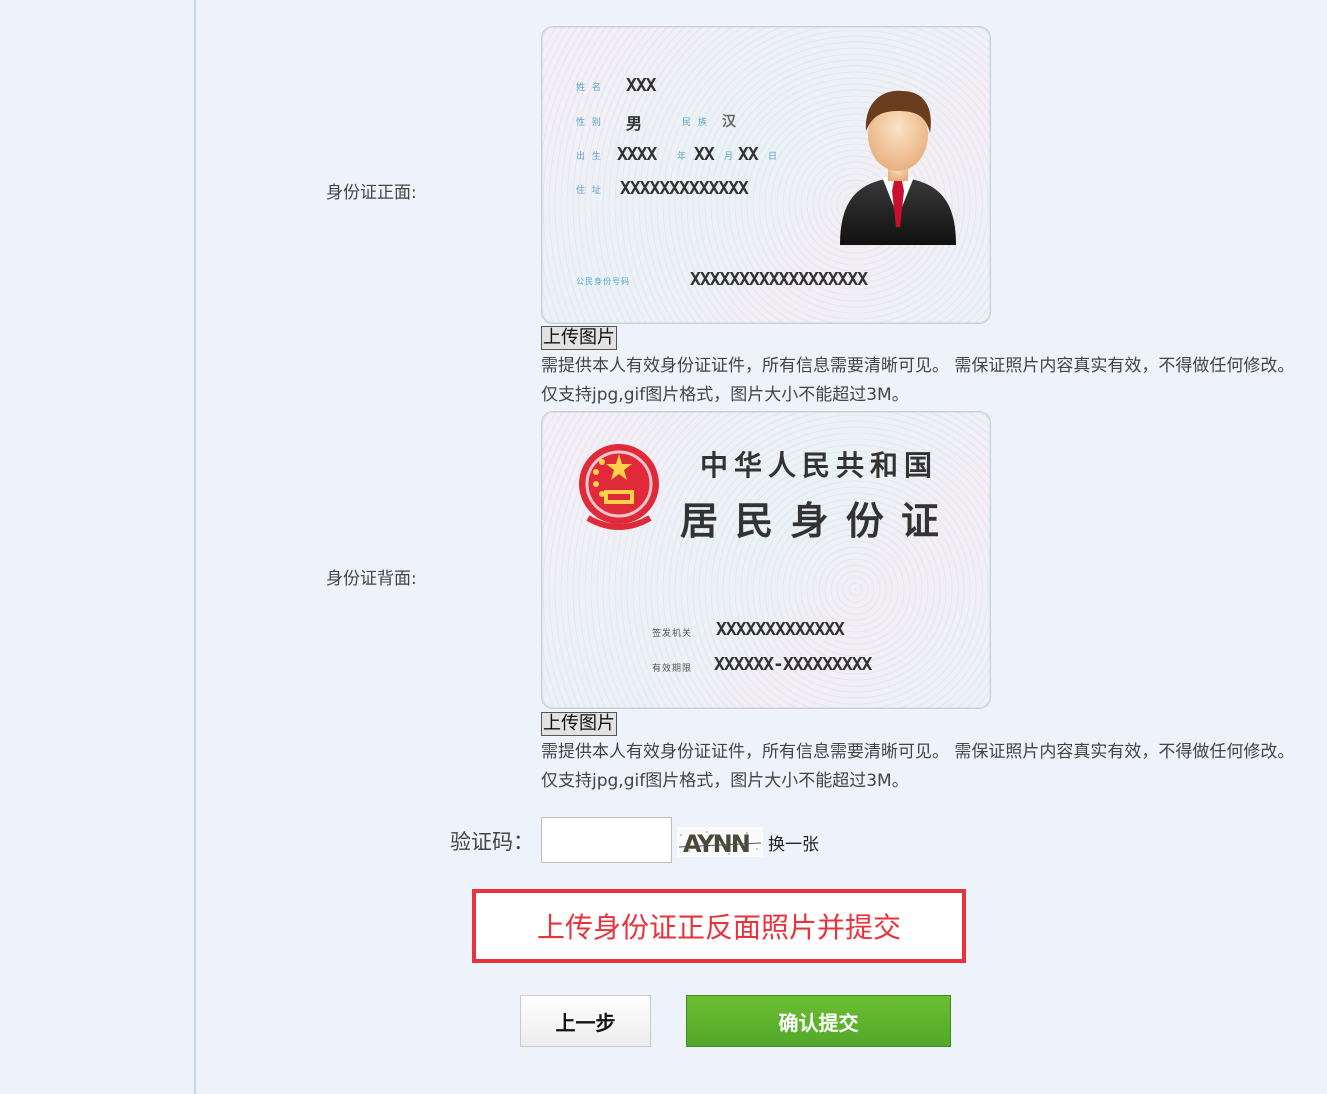  What do you see at coordinates (603, 281) in the screenshot?
I see `id-number-label: 公民身份号码` at bounding box center [603, 281].